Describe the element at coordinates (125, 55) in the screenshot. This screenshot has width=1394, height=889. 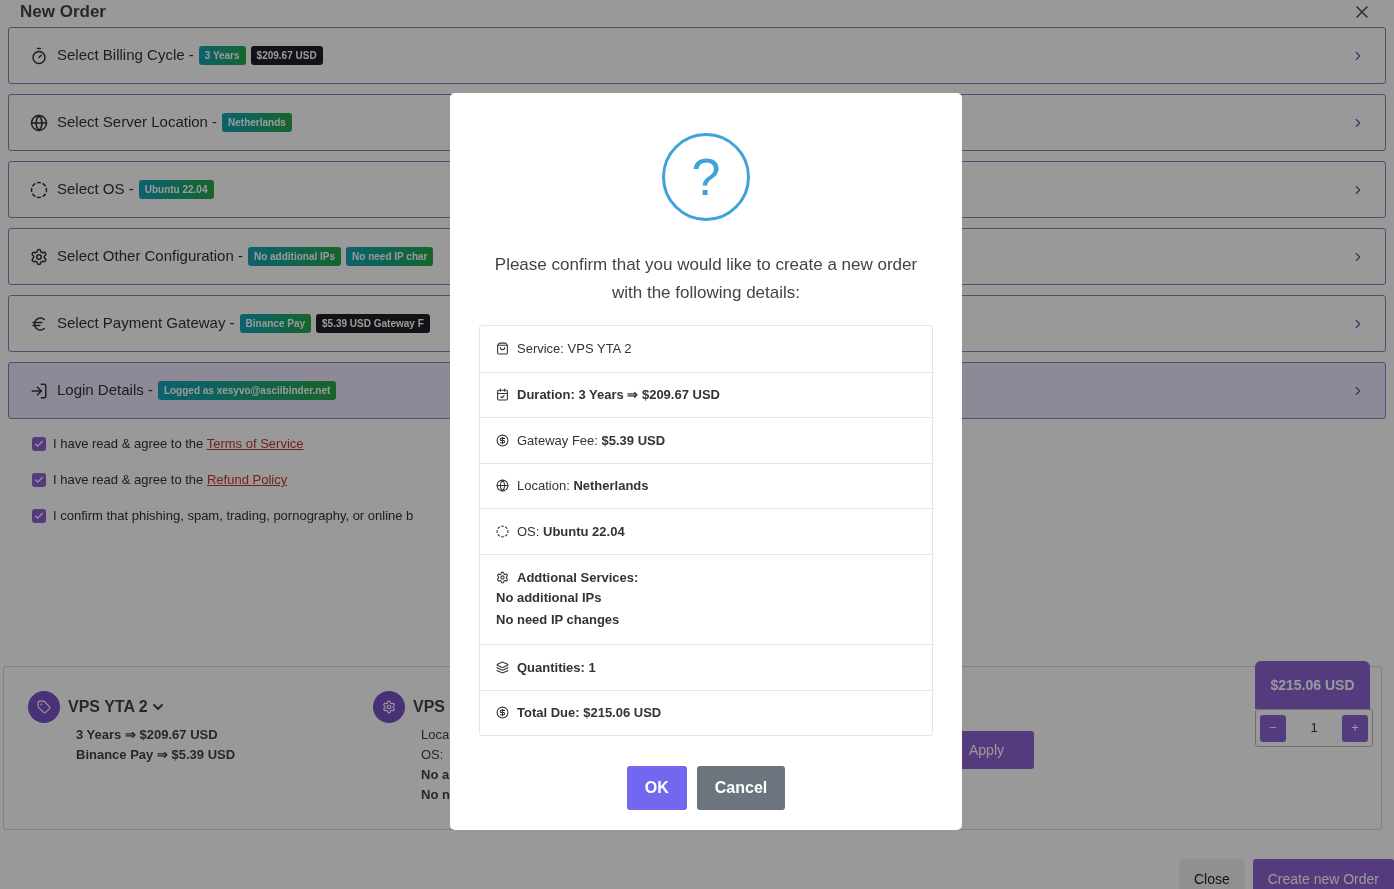
I see `section-label: Select Billing Cycle -` at that location.